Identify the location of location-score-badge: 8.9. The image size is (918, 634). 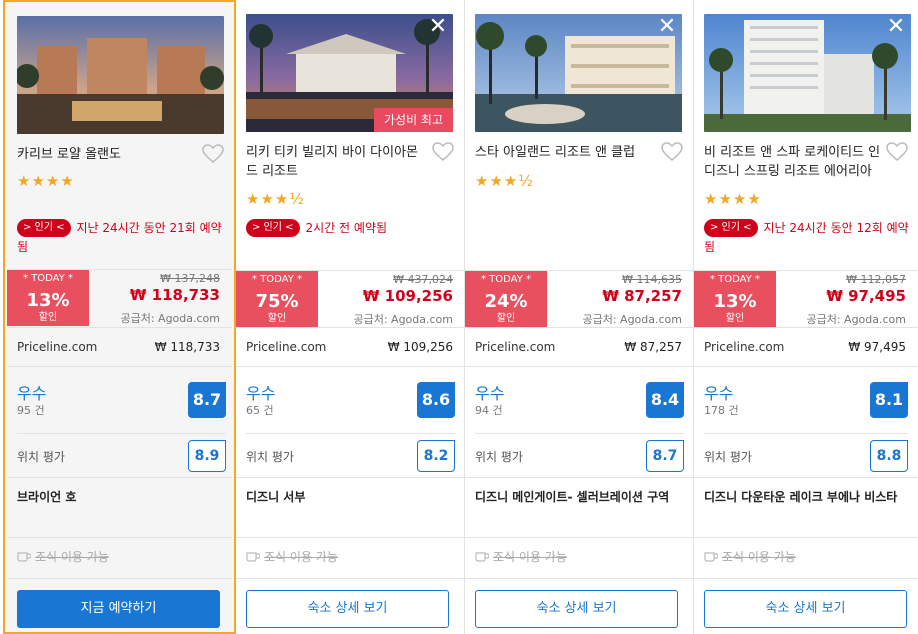
(207, 456).